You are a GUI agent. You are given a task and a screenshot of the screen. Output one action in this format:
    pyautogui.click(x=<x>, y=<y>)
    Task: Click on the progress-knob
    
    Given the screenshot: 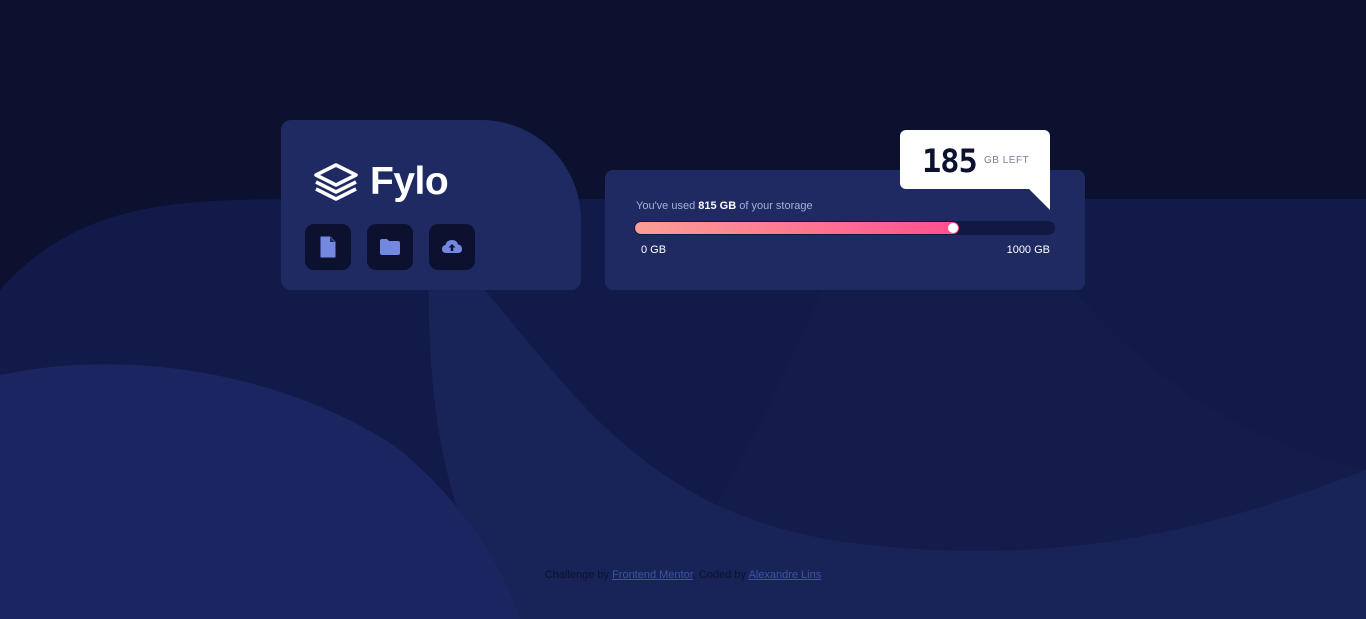 What is the action you would take?
    pyautogui.click(x=953, y=228)
    